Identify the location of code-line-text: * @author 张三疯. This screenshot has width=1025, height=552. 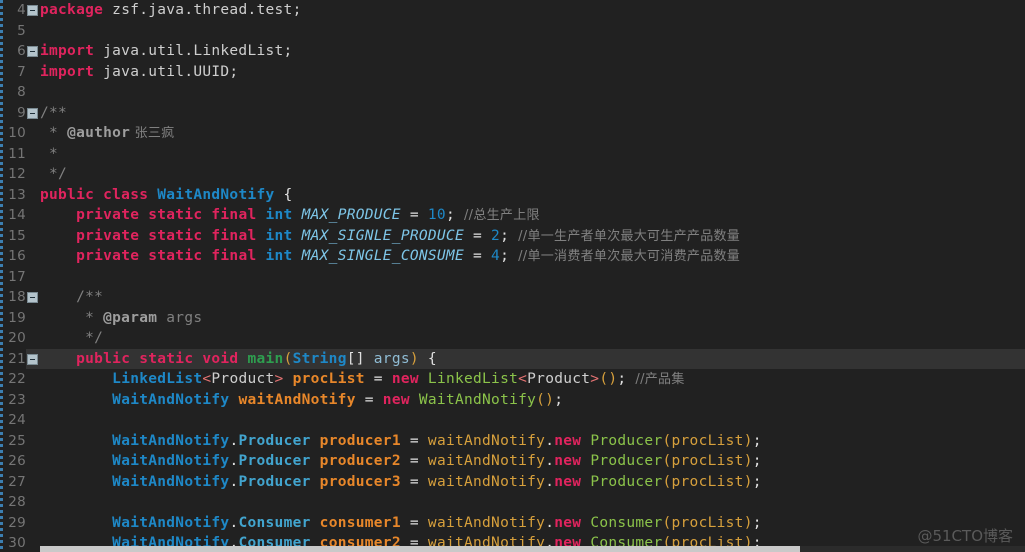
(512, 134).